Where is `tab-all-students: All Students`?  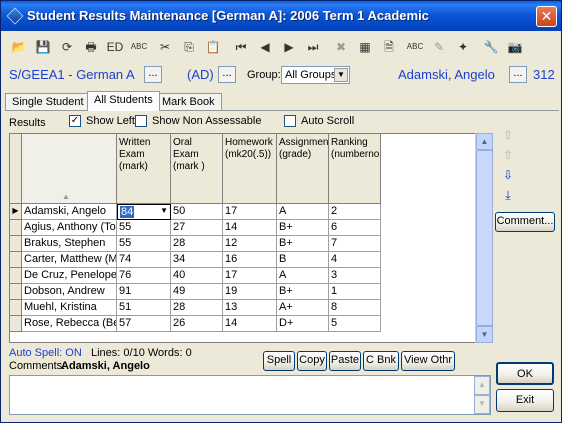
tab-all-students: All Students is located at coordinates (123, 101).